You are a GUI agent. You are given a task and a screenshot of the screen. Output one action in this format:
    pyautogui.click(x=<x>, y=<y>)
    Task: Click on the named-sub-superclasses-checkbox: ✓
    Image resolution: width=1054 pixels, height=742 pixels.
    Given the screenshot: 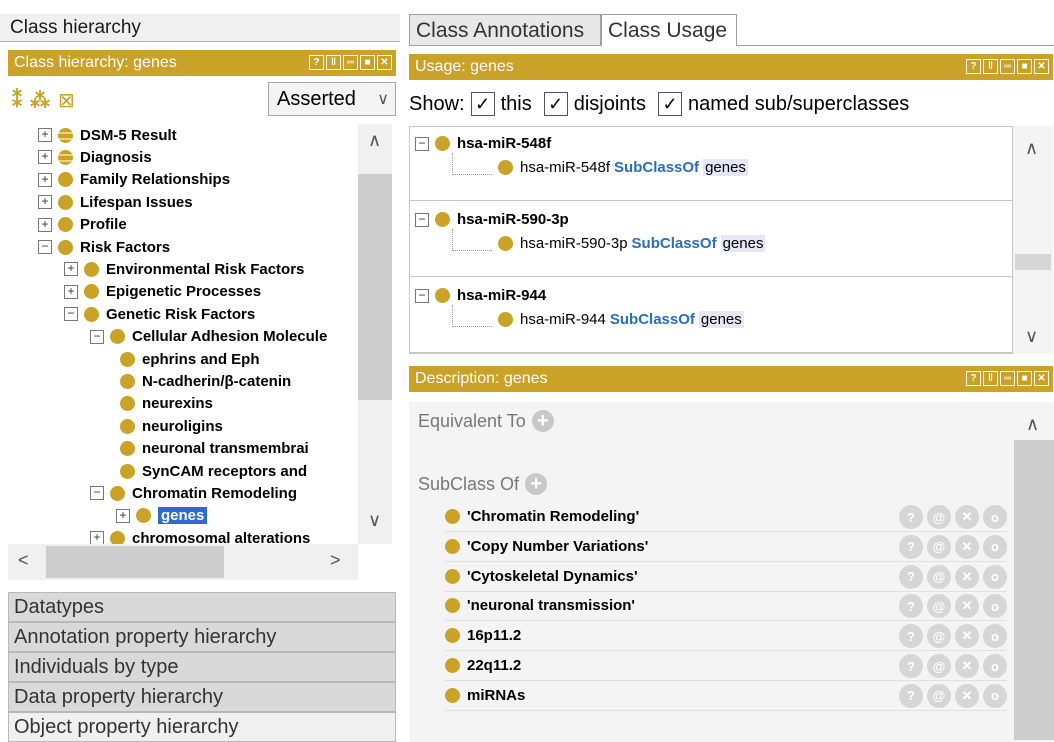 What is the action you would take?
    pyautogui.click(x=669, y=104)
    